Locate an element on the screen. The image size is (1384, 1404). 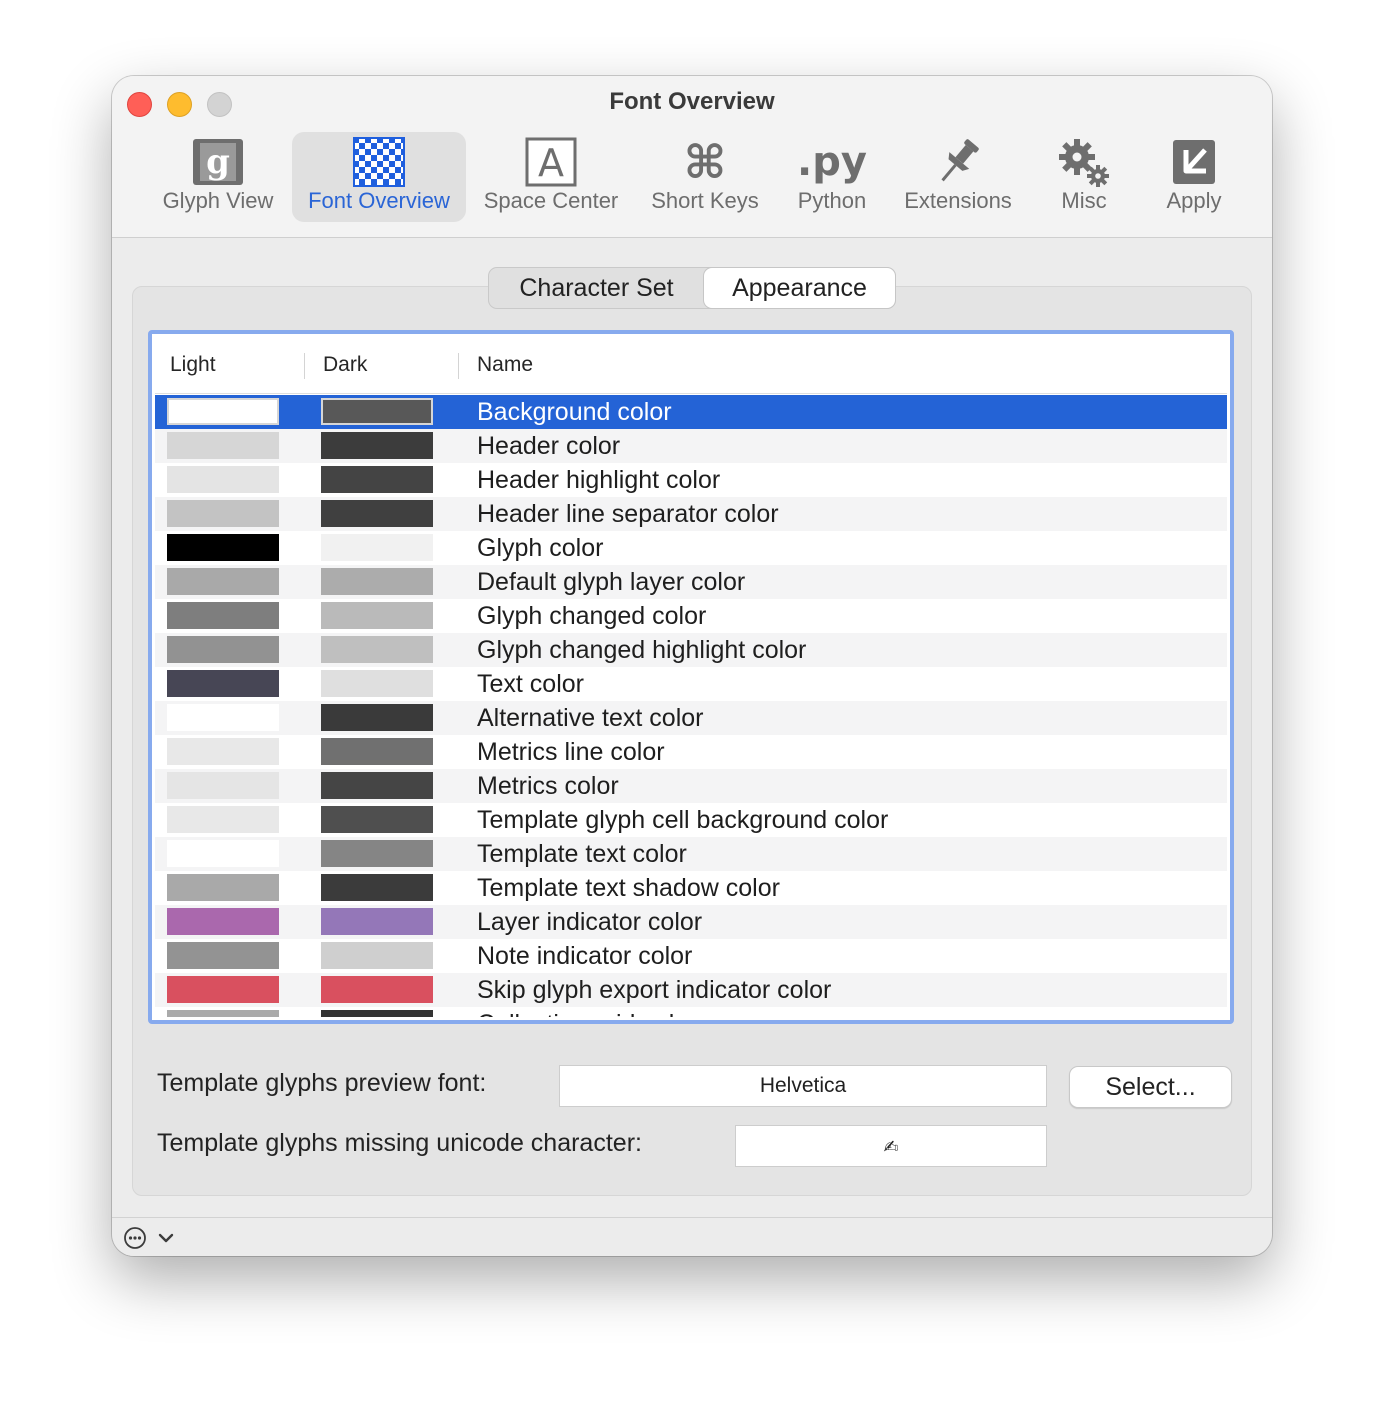
table-row: Layer indicator color is located at coordinates (691, 922).